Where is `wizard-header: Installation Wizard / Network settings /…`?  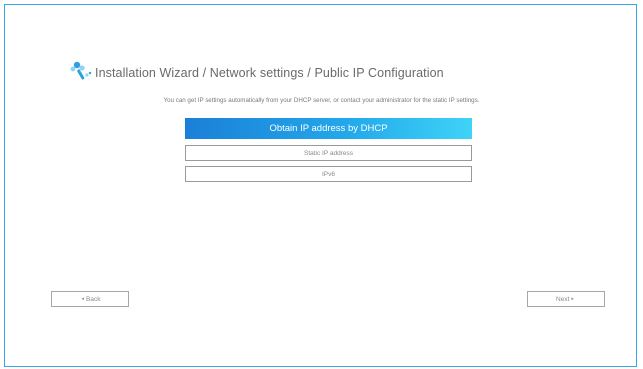 wizard-header: Installation Wizard / Network settings /… is located at coordinates (255, 73).